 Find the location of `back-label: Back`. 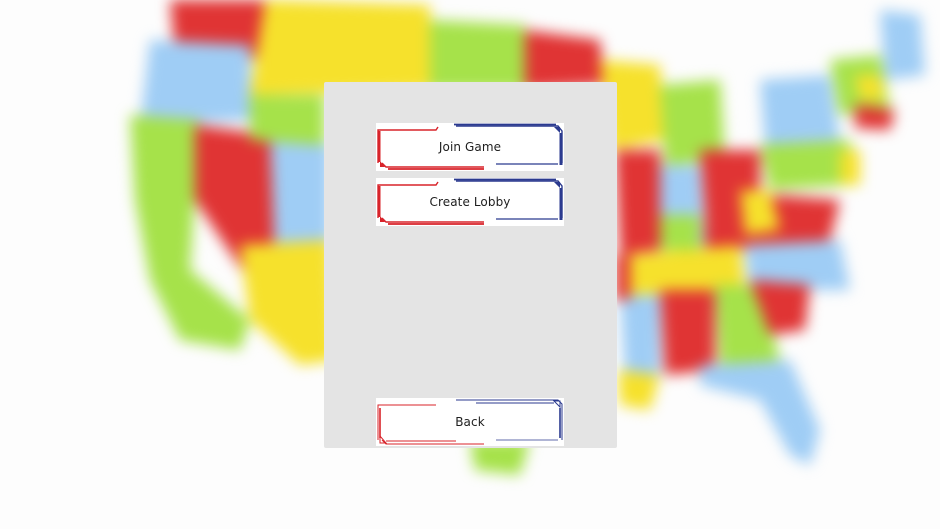

back-label: Back is located at coordinates (470, 422).